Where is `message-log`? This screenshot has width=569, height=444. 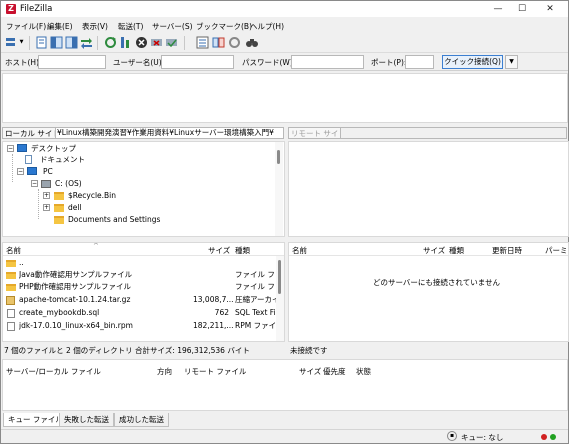 message-log is located at coordinates (285, 98).